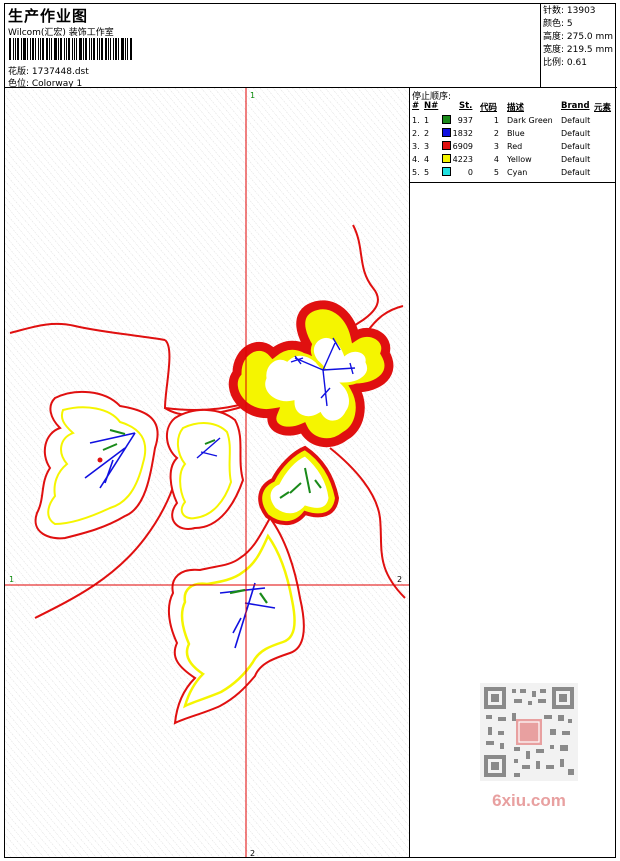 This screenshot has height=861, width=620. Describe the element at coordinates (516, 133) in the screenshot. I see `row-description: Blue` at that location.